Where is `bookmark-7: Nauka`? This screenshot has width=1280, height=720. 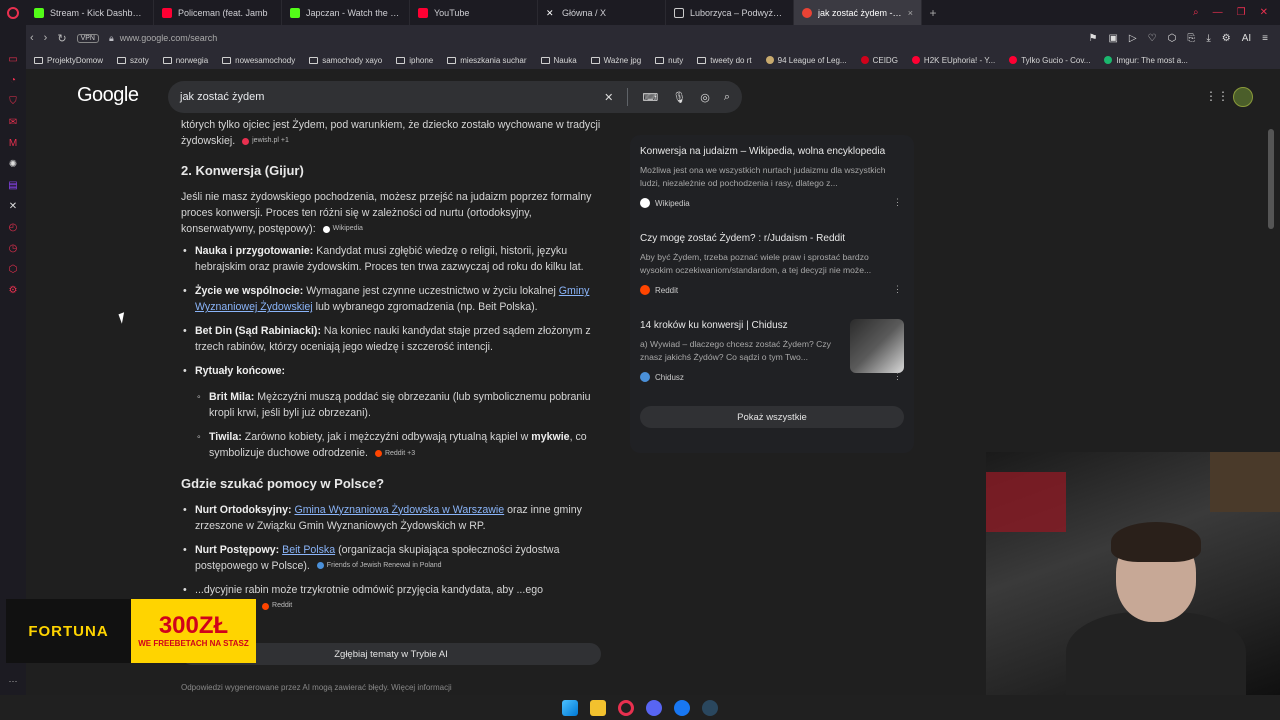
bookmark-7: Nauka is located at coordinates (558, 60).